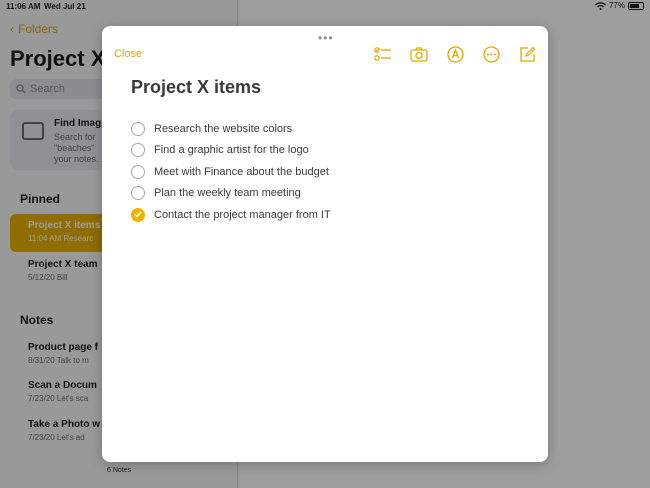 The width and height of the screenshot is (650, 488). What do you see at coordinates (600, 5) in the screenshot?
I see `wifi-icon` at bounding box center [600, 5].